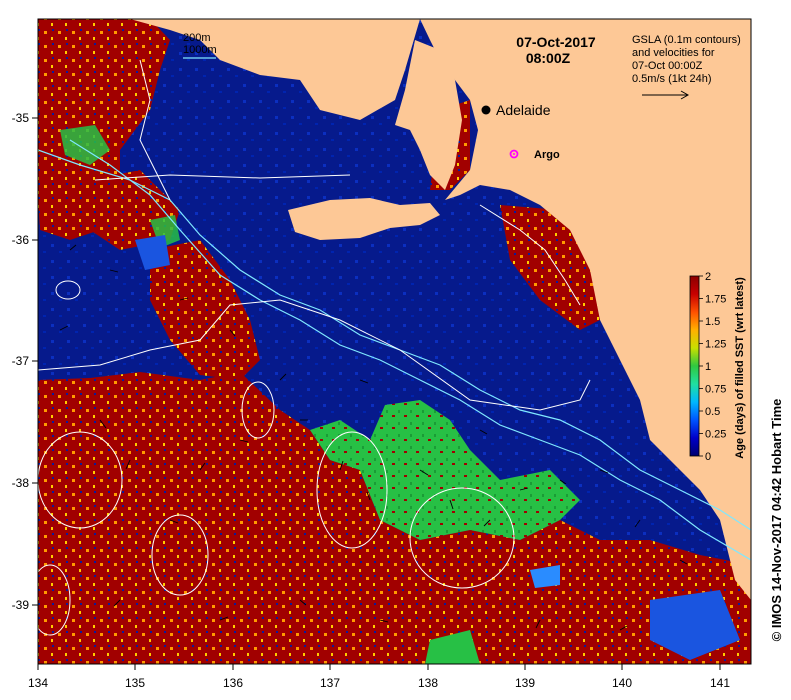 The width and height of the screenshot is (791, 700). Describe the element at coordinates (712, 412) in the screenshot. I see `colorbar-tick-label: 0.5` at that location.